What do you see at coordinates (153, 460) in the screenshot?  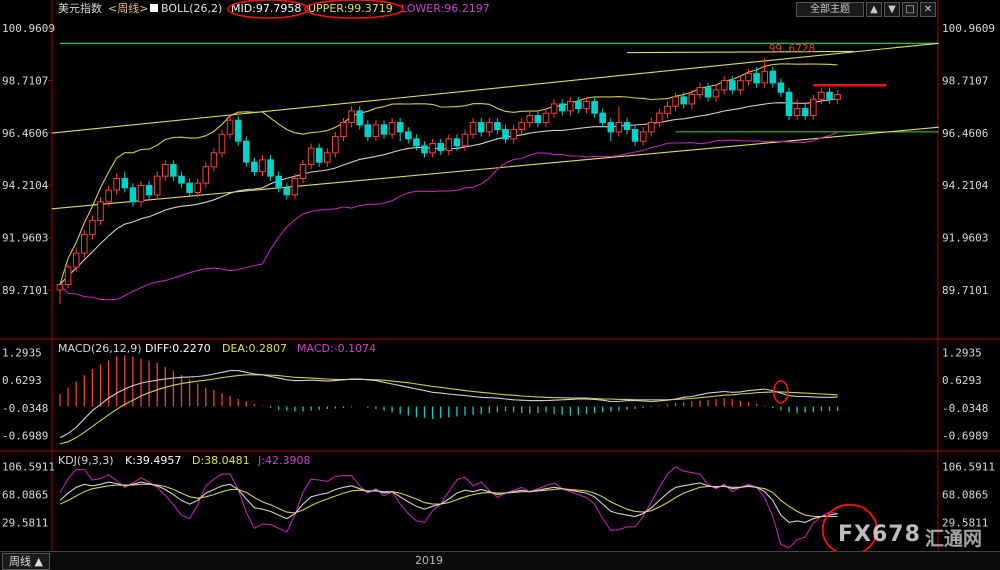 I see `kdj-k-value: K:39.4957` at bounding box center [153, 460].